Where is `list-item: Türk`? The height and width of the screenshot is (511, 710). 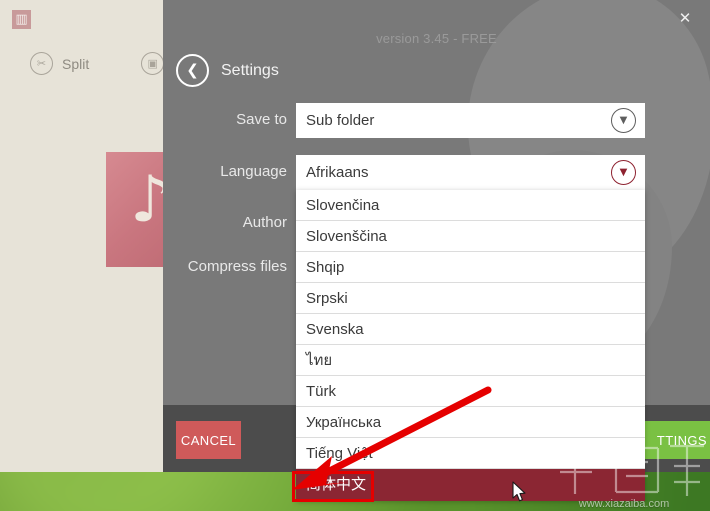 list-item: Türk is located at coordinates (470, 391).